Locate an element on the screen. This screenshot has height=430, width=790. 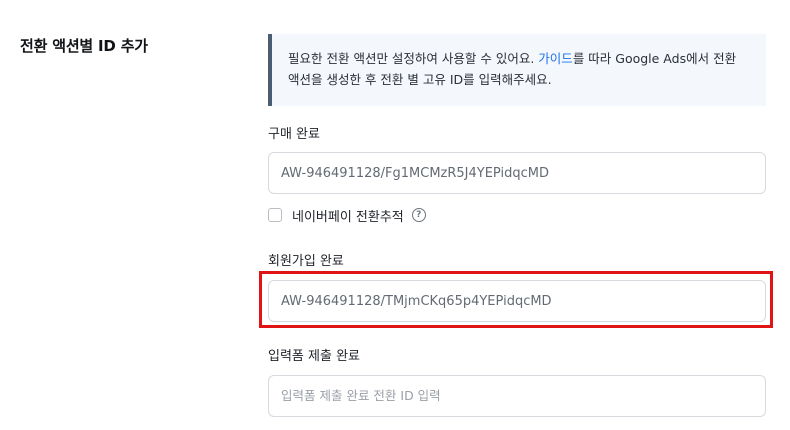
notice-text-before: 필요한 전환 액션만 설정하여 사용할 수 있어요. is located at coordinates (413, 58).